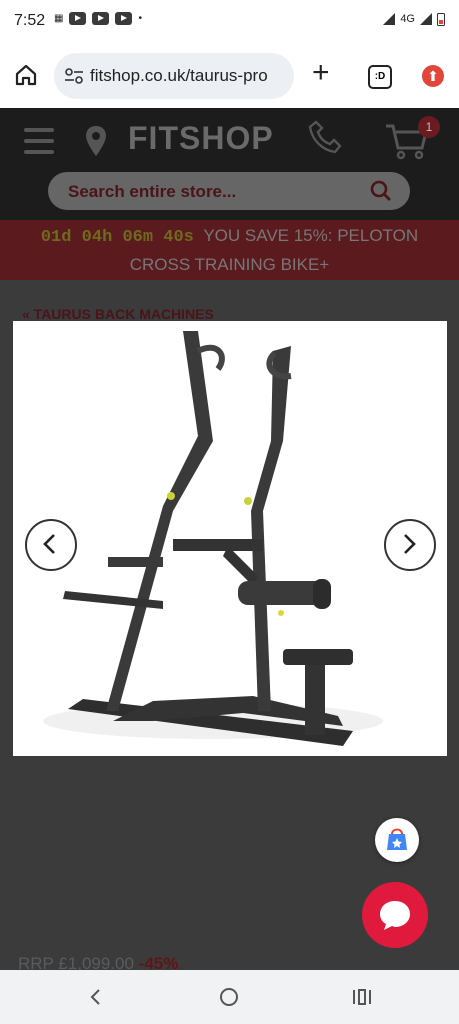 The height and width of the screenshot is (1024, 459). I want to click on next-image-button, so click(410, 545).